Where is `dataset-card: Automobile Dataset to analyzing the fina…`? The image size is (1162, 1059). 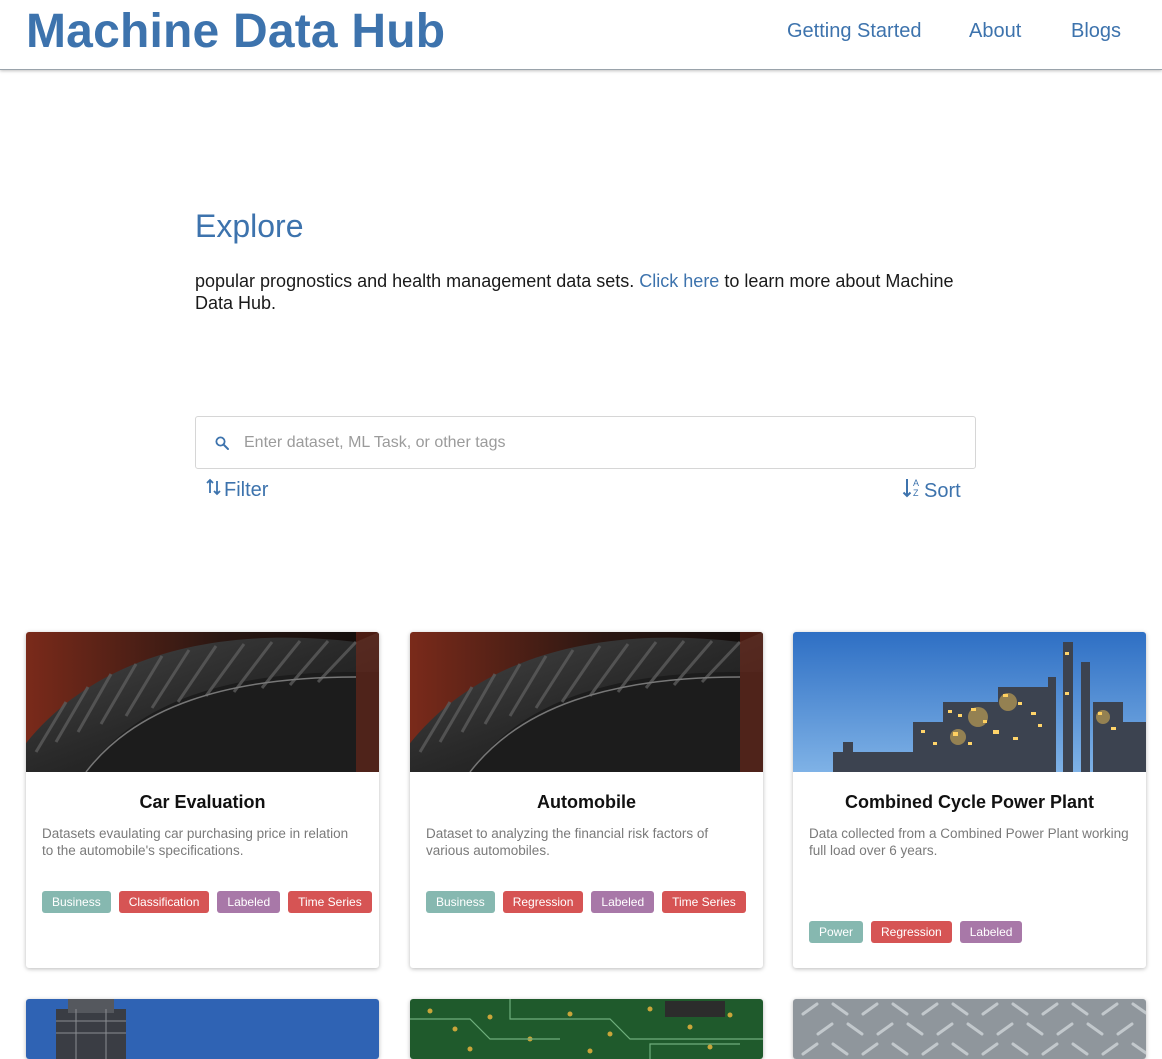 dataset-card: Automobile Dataset to analyzing the fina… is located at coordinates (586, 800).